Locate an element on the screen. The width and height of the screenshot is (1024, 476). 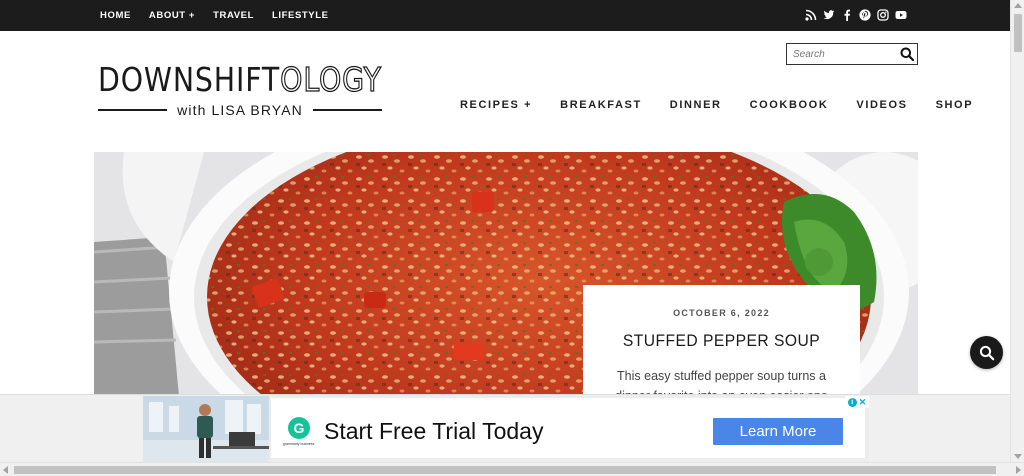
nav-item-cookbook: COOKBOOK is located at coordinates (789, 105).